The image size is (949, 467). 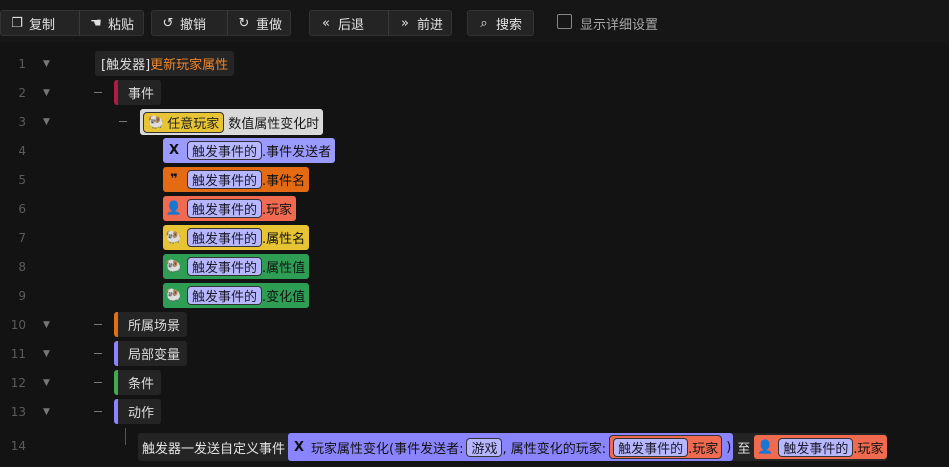 I want to click on category-event: 事件, so click(x=138, y=92).